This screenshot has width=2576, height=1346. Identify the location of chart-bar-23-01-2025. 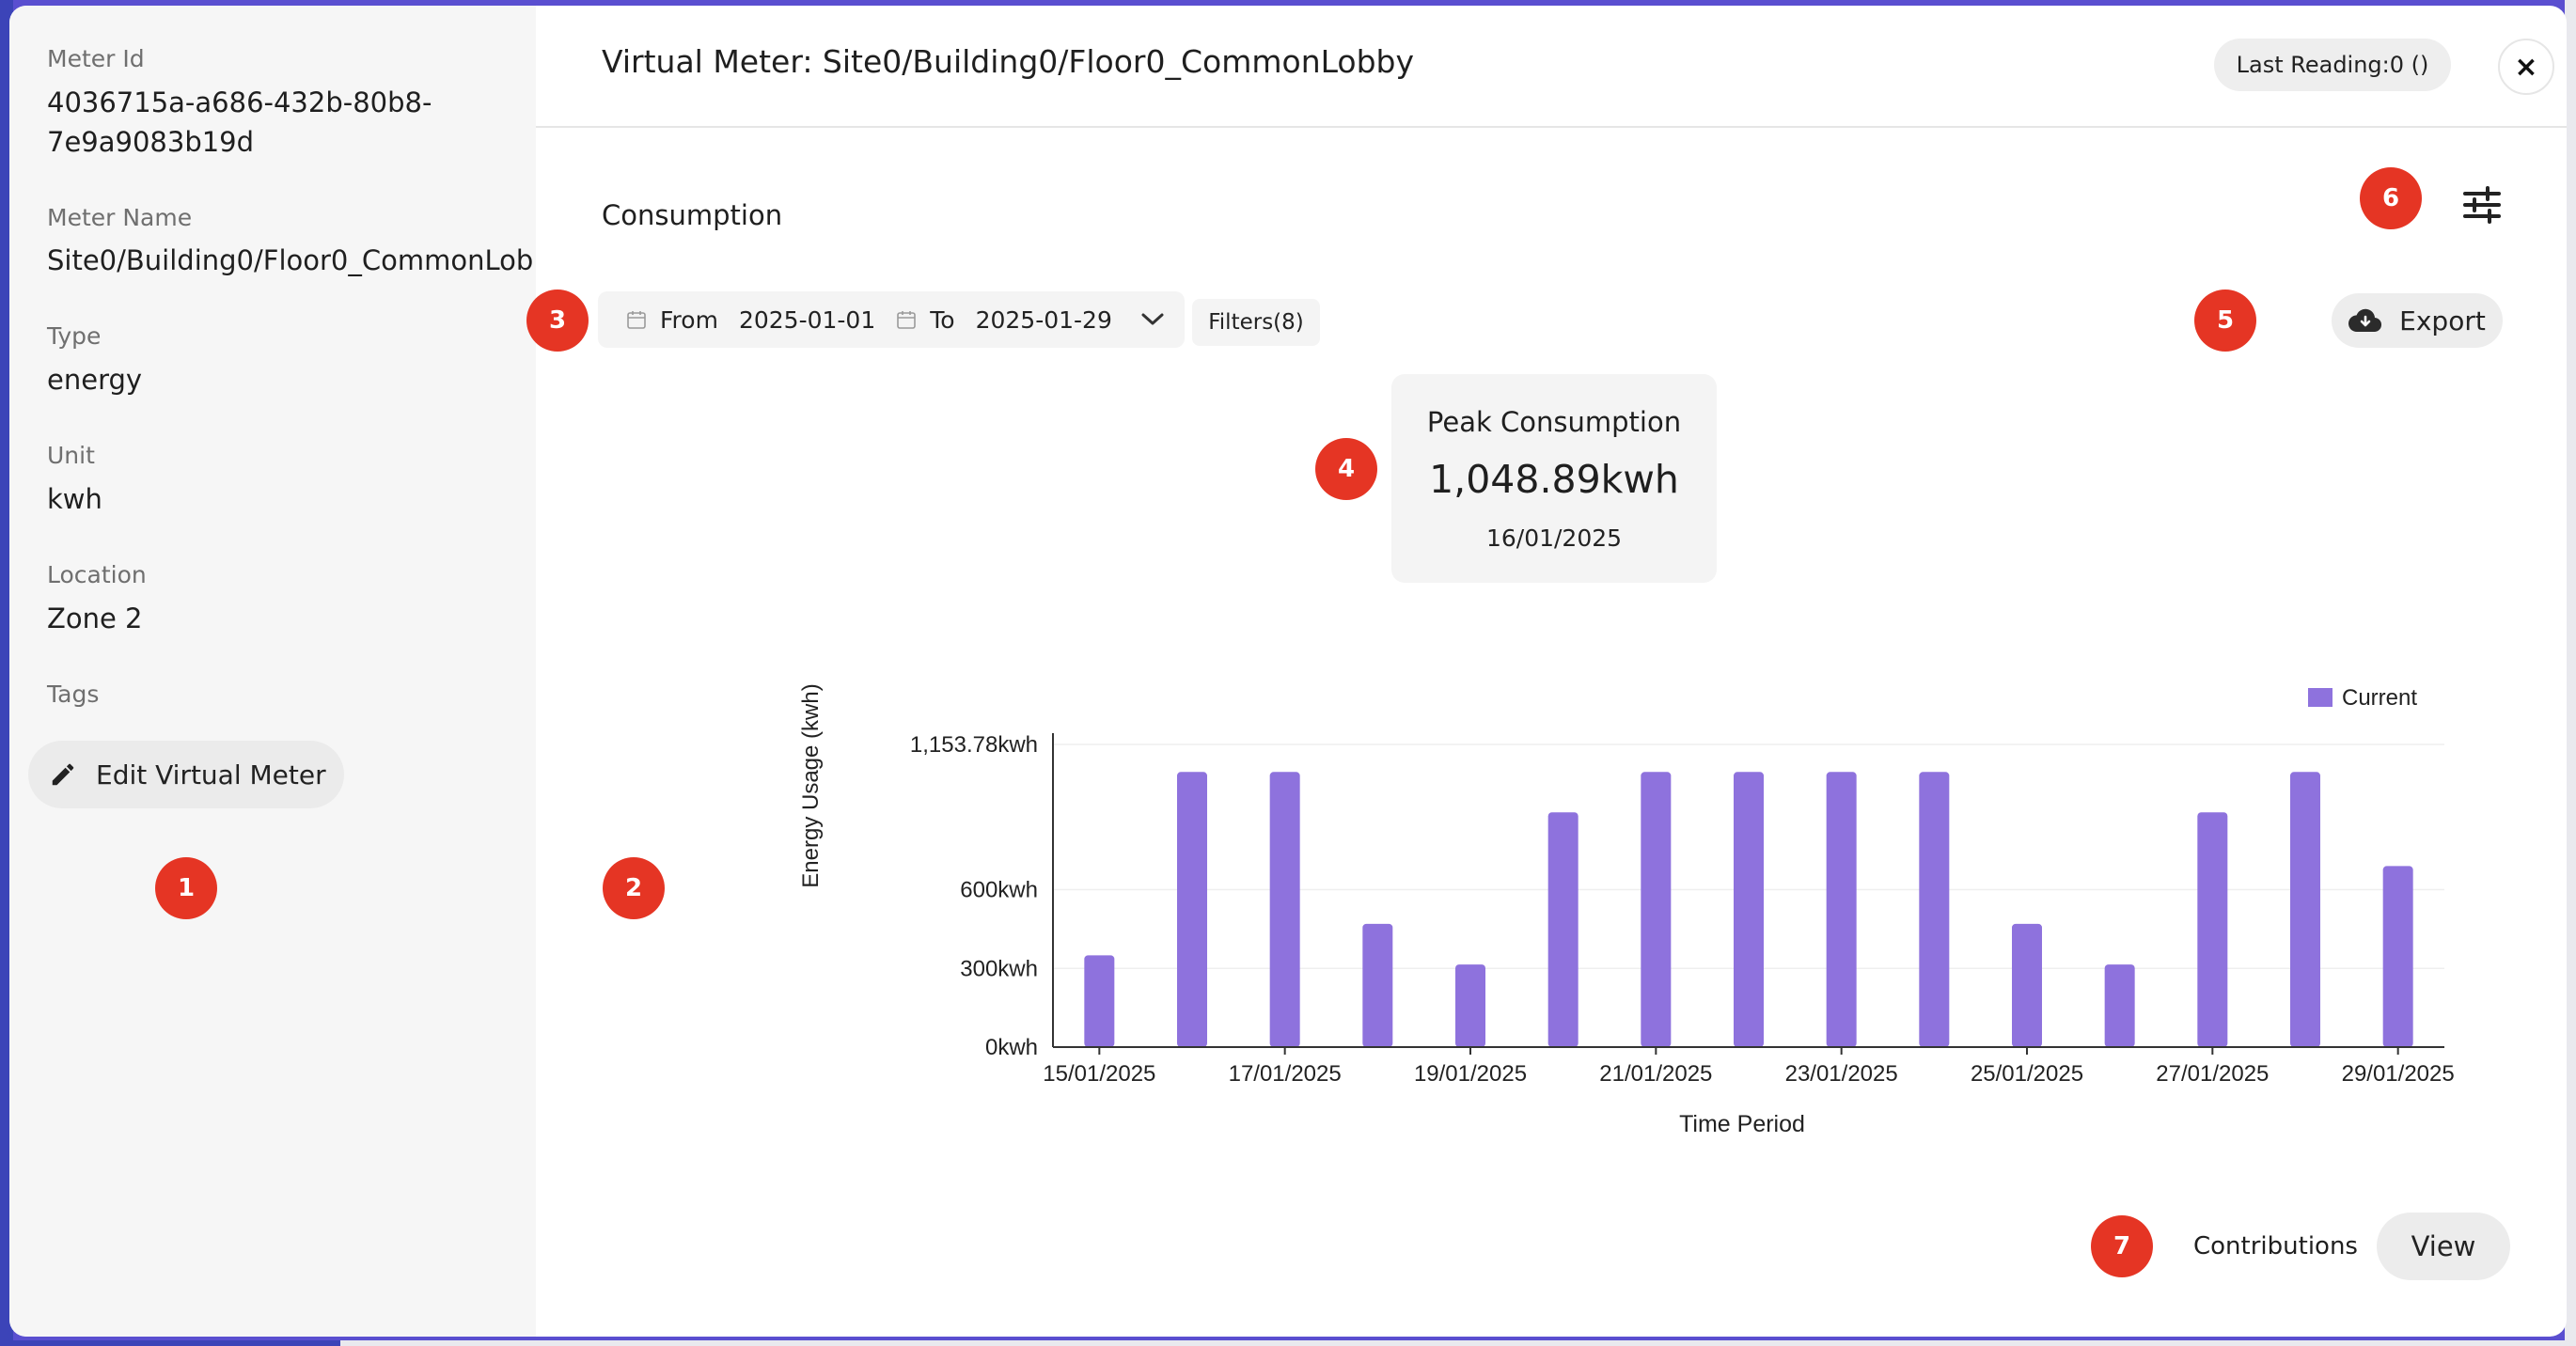
(1842, 909).